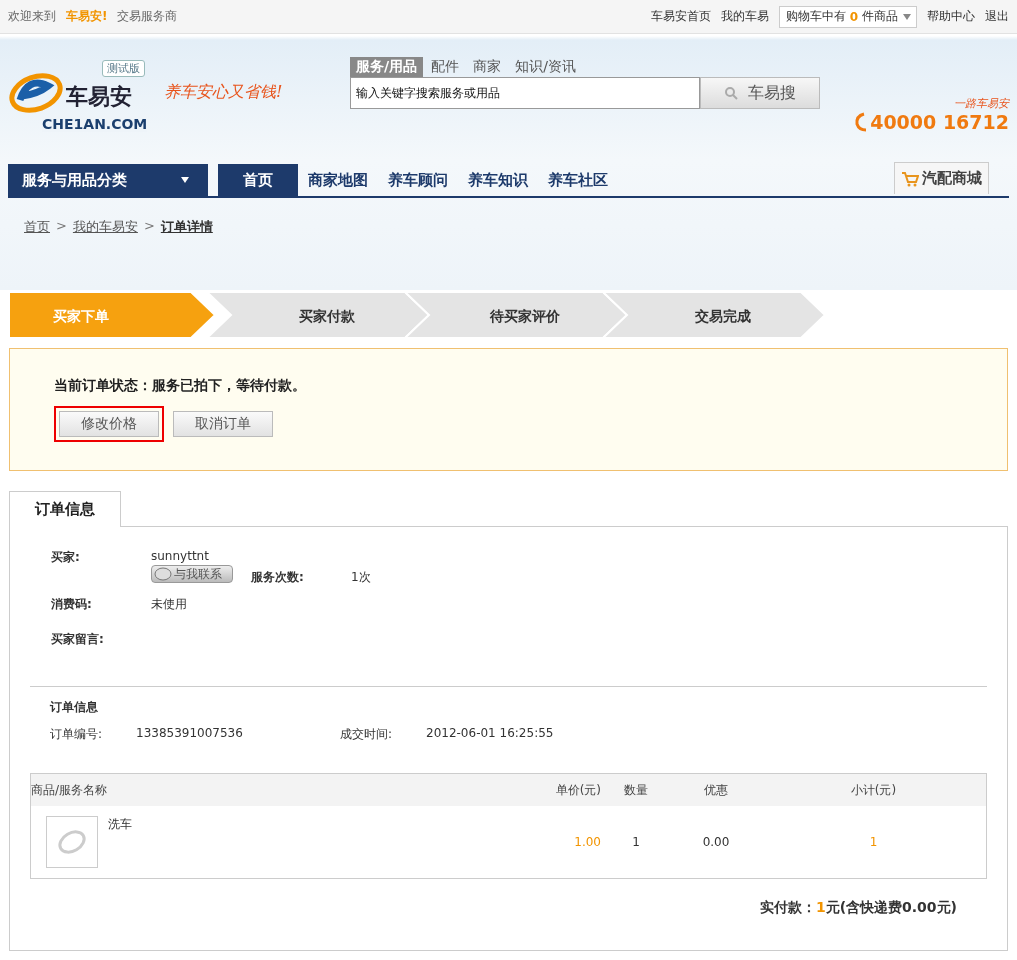 Image resolution: width=1017 pixels, height=960 pixels. Describe the element at coordinates (367, 734) in the screenshot. I see `order-time-label: 成交时间:` at that location.